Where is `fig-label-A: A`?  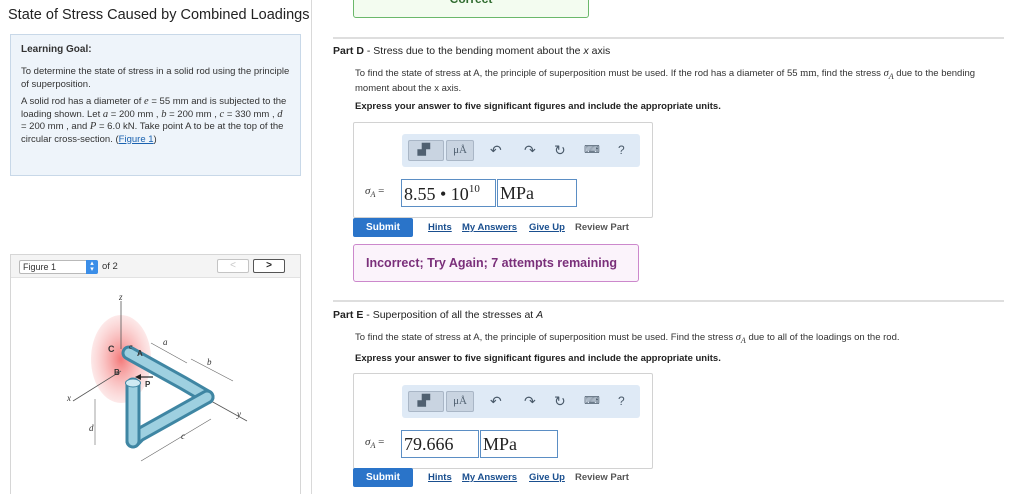 fig-label-A: A is located at coordinates (140, 353).